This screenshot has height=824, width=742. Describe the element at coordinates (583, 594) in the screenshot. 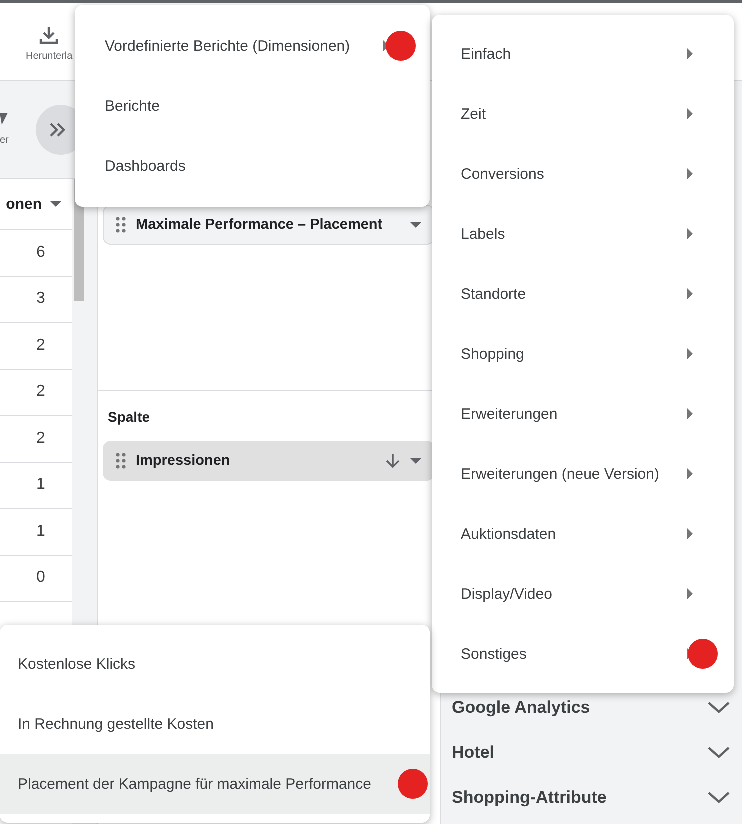

I see `menu-item: Display/Video` at that location.